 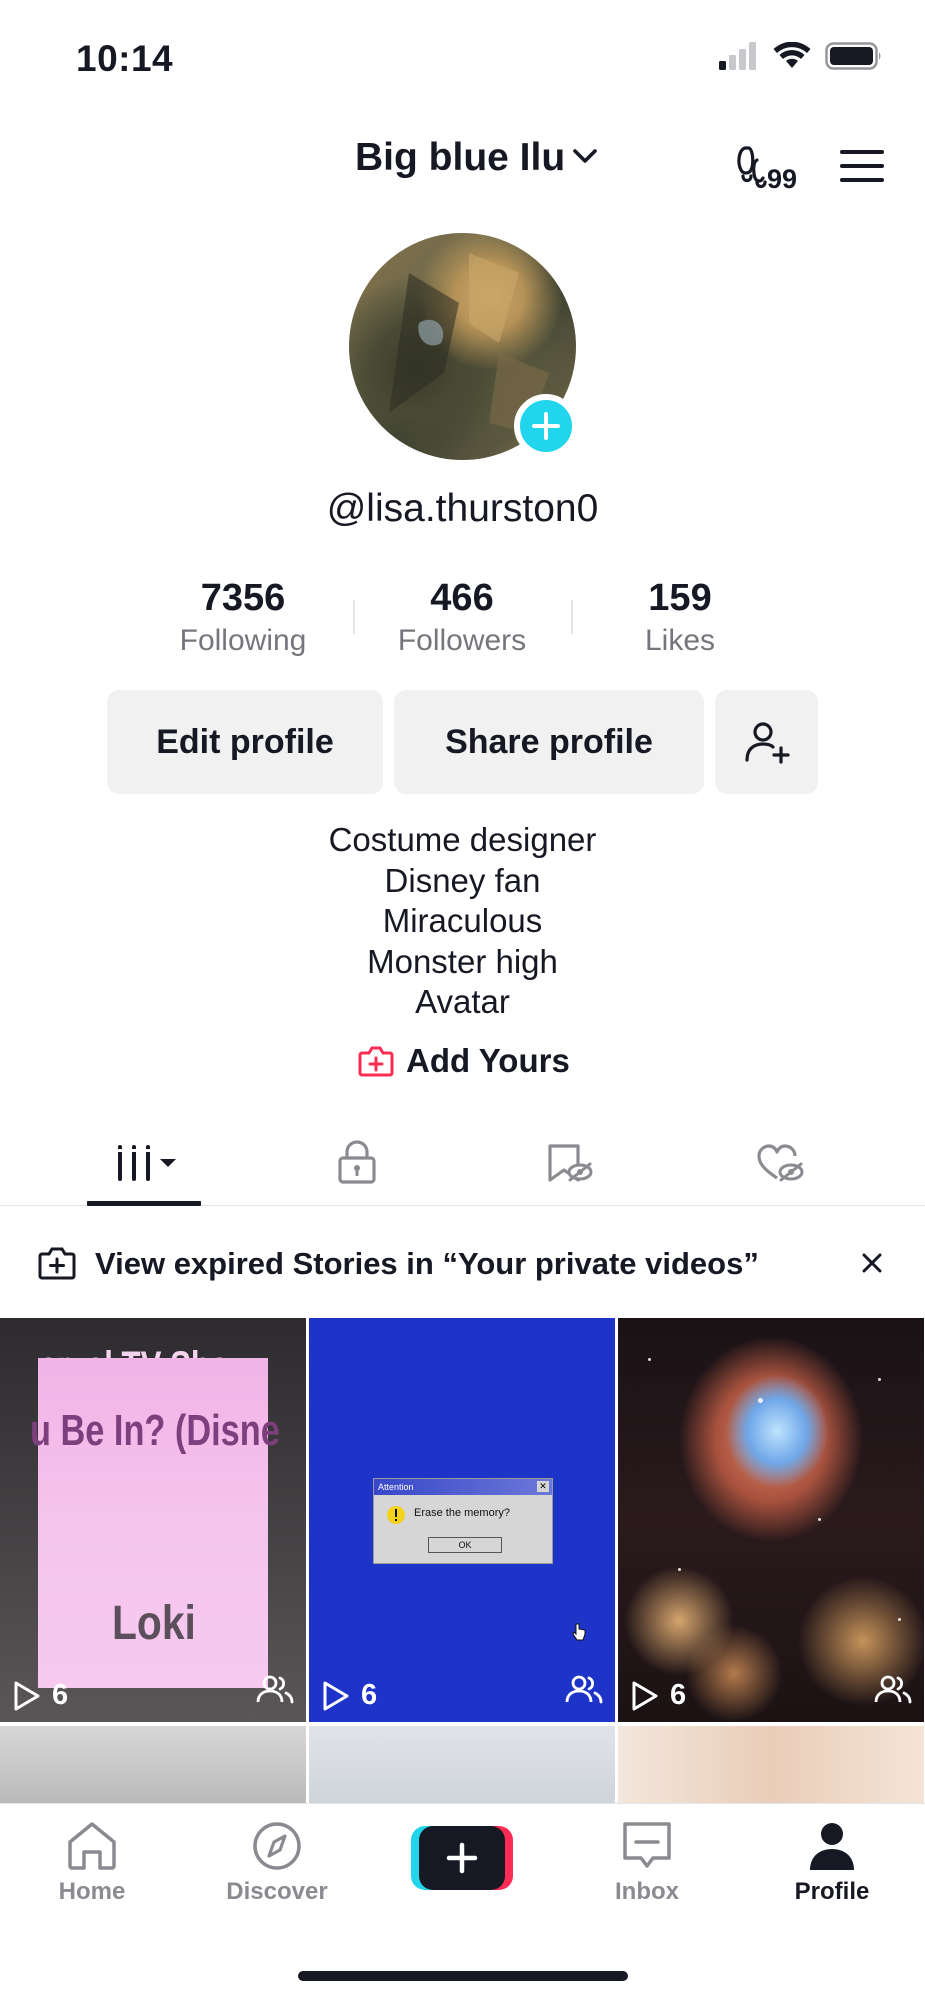 I want to click on home-icon, so click(x=92, y=1846).